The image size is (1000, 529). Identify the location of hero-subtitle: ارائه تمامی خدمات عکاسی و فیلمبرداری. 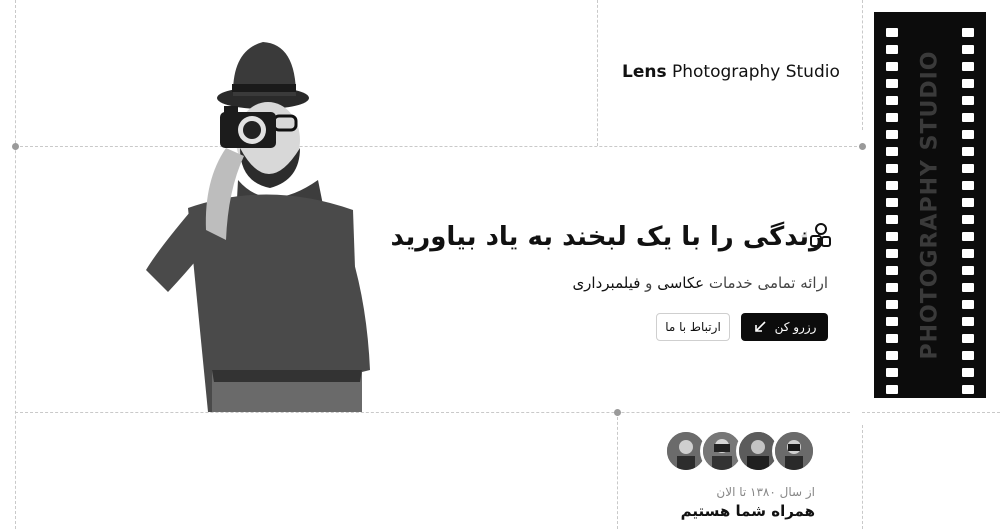
(700, 283).